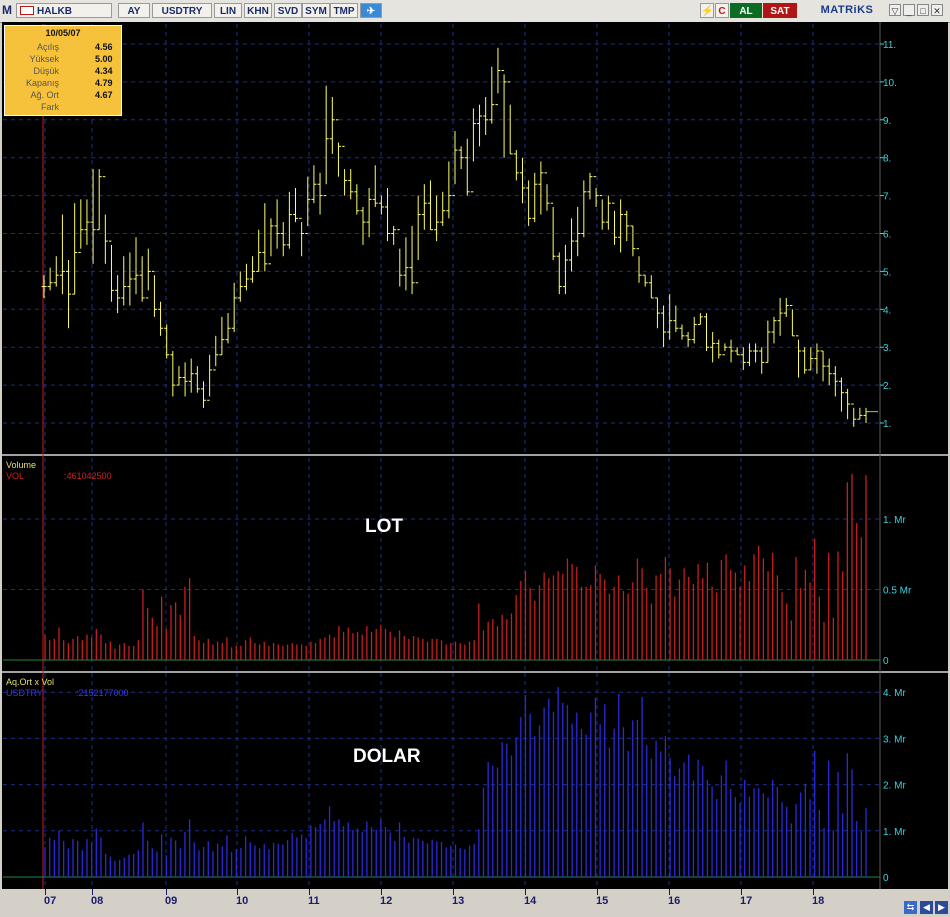 The height and width of the screenshot is (917, 950). Describe the element at coordinates (42, 83) in the screenshot. I see `info-label: Kapanış` at that location.